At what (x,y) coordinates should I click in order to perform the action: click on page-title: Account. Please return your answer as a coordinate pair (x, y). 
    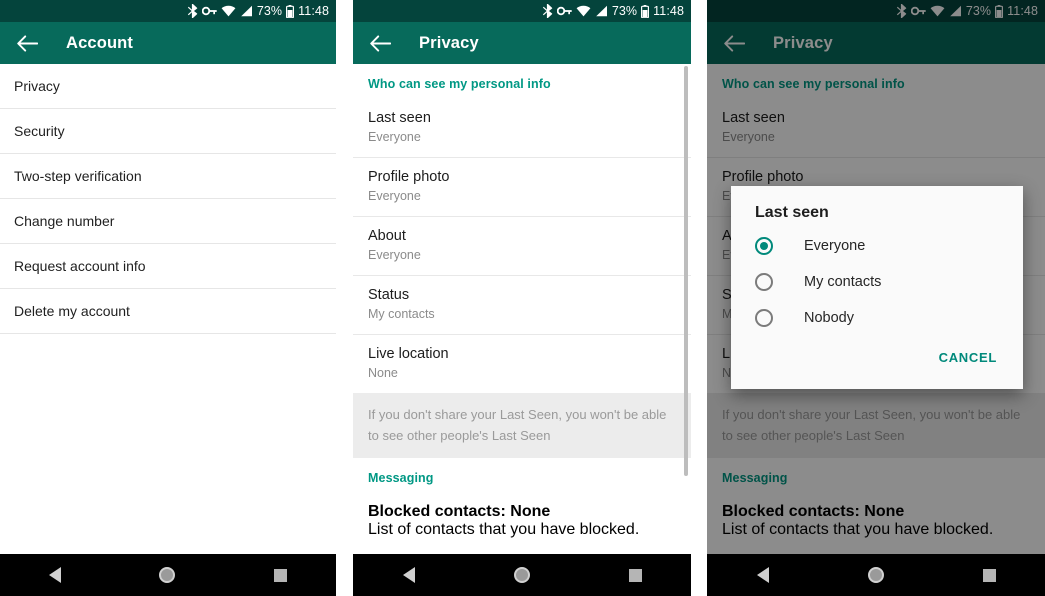
    Looking at the image, I should click on (100, 42).